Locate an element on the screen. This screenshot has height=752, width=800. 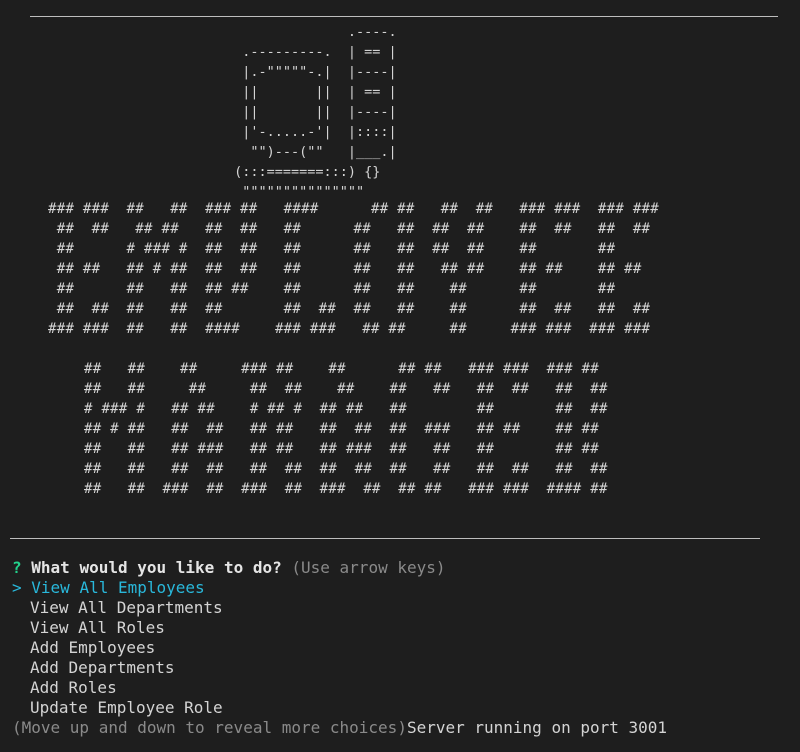
arrow-keys-hint: (Use arrow keys) is located at coordinates (368, 567).